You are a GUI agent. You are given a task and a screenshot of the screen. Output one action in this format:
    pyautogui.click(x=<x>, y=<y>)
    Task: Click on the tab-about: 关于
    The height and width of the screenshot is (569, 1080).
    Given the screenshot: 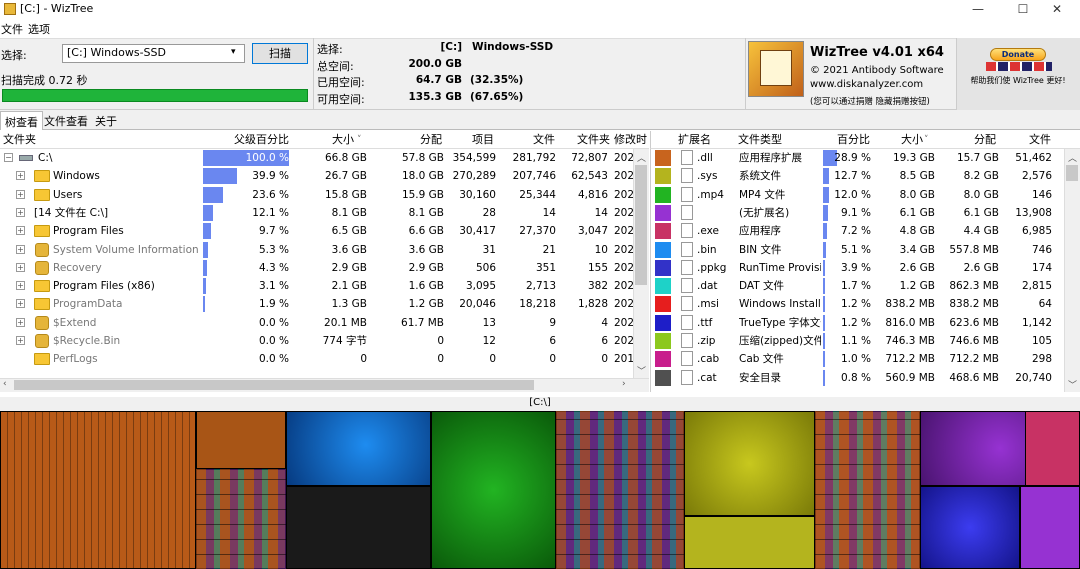 What is the action you would take?
    pyautogui.click(x=106, y=120)
    